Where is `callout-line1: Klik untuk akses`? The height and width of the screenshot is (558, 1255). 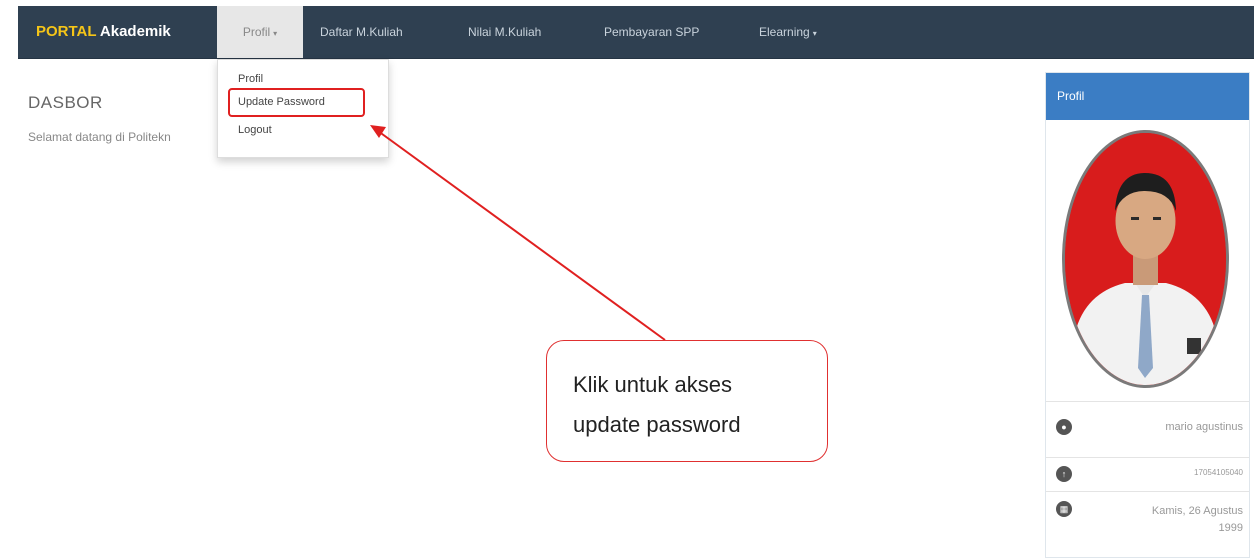
callout-line1: Klik untuk akses is located at coordinates (652, 384).